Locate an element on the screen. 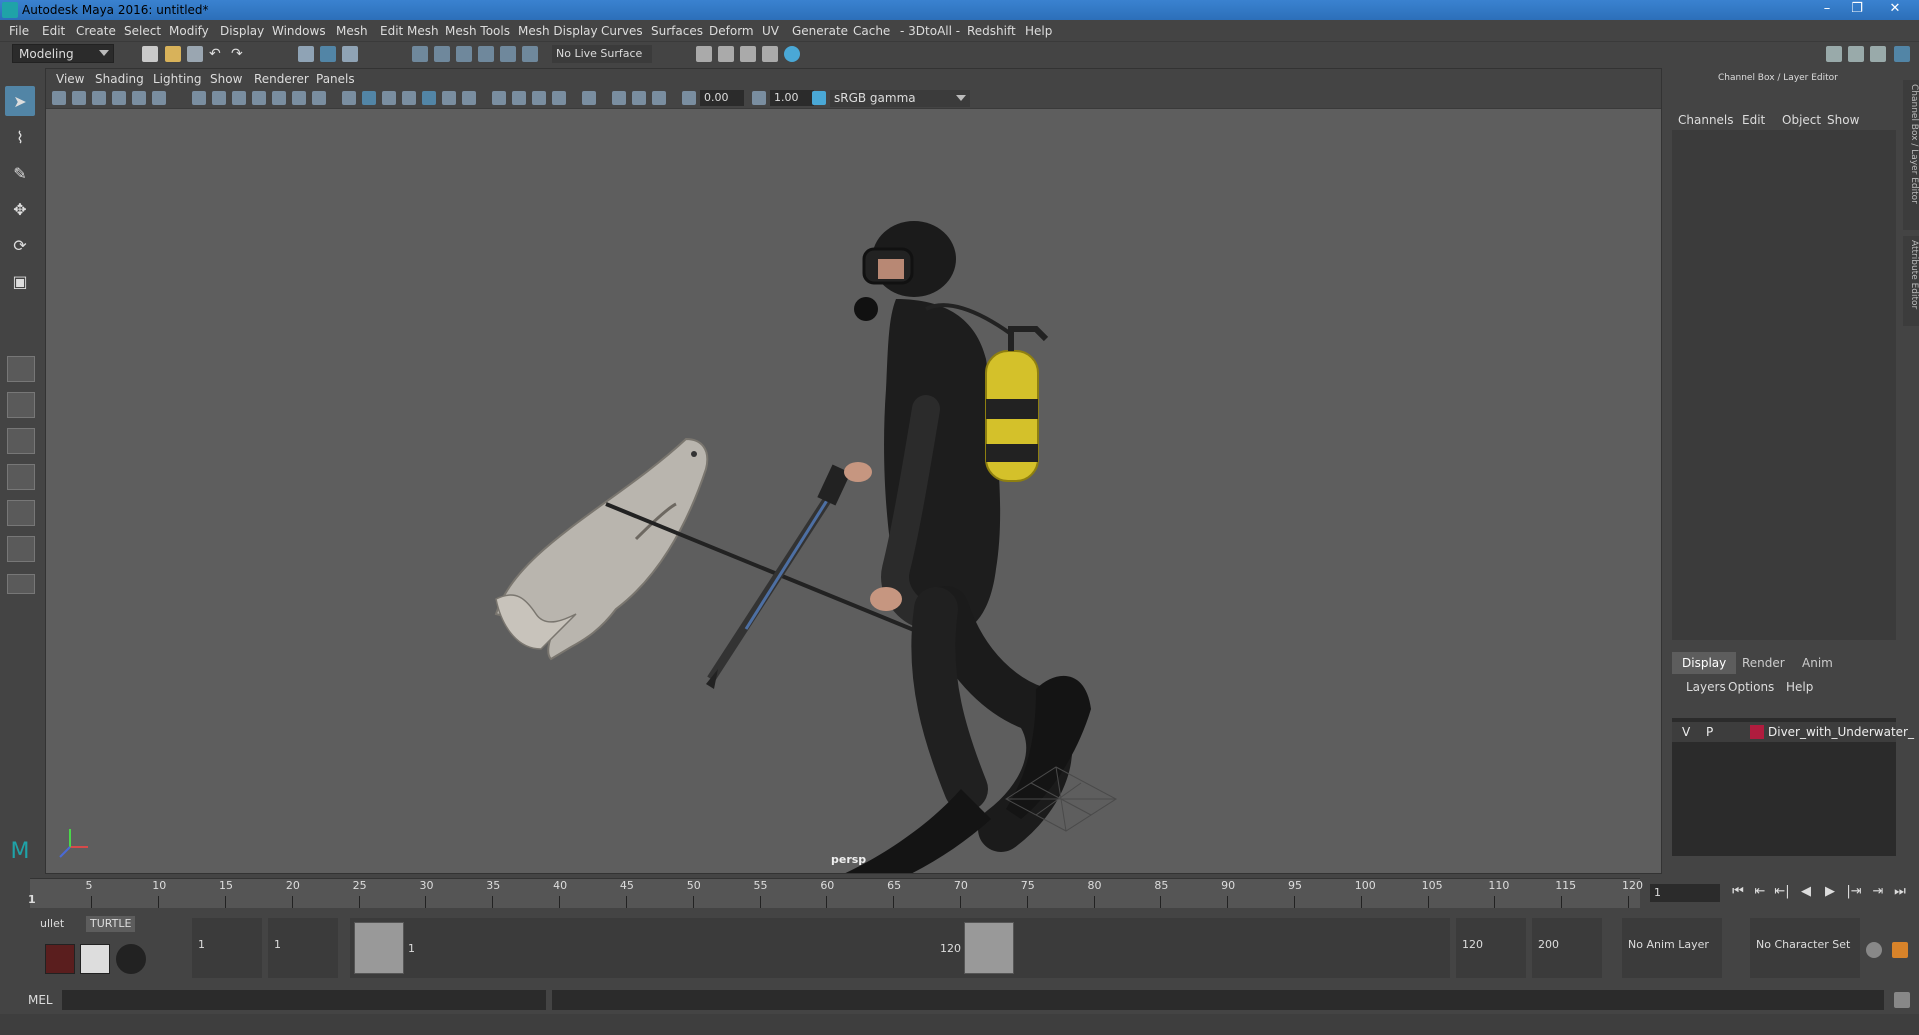 This screenshot has width=1919, height=1035. layer-help-menu: Help is located at coordinates (1799, 687).